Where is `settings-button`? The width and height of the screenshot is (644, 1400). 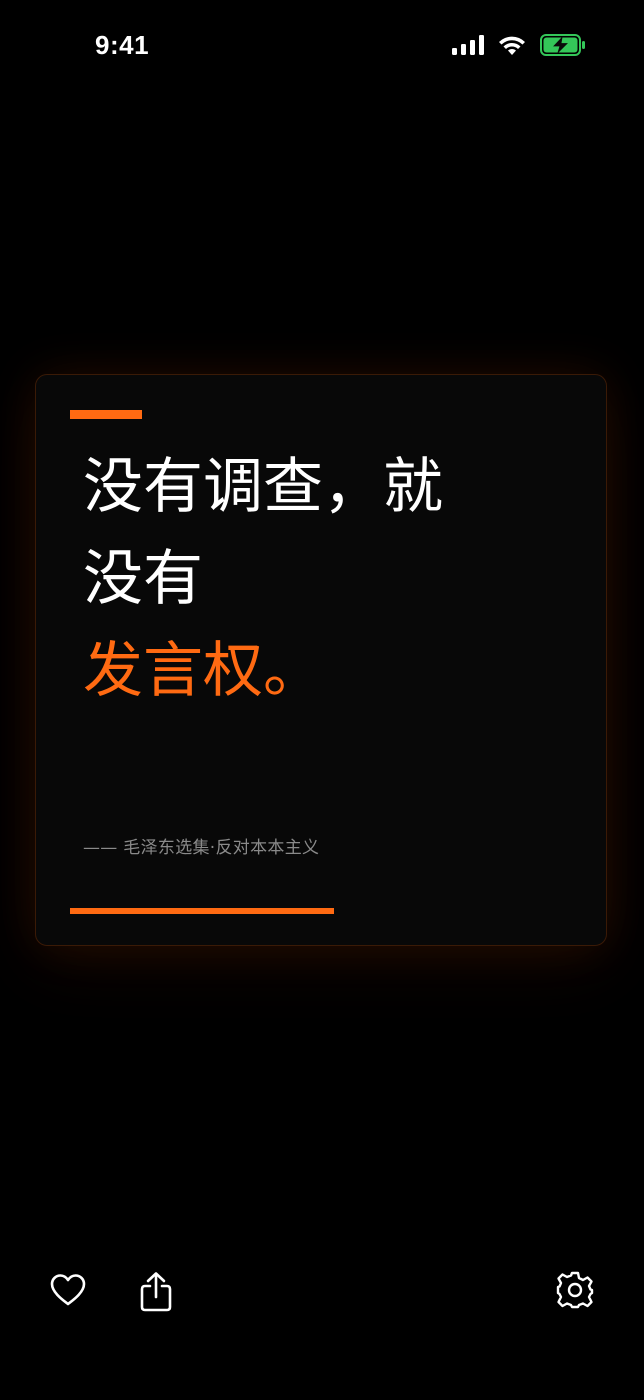 settings-button is located at coordinates (575, 1292).